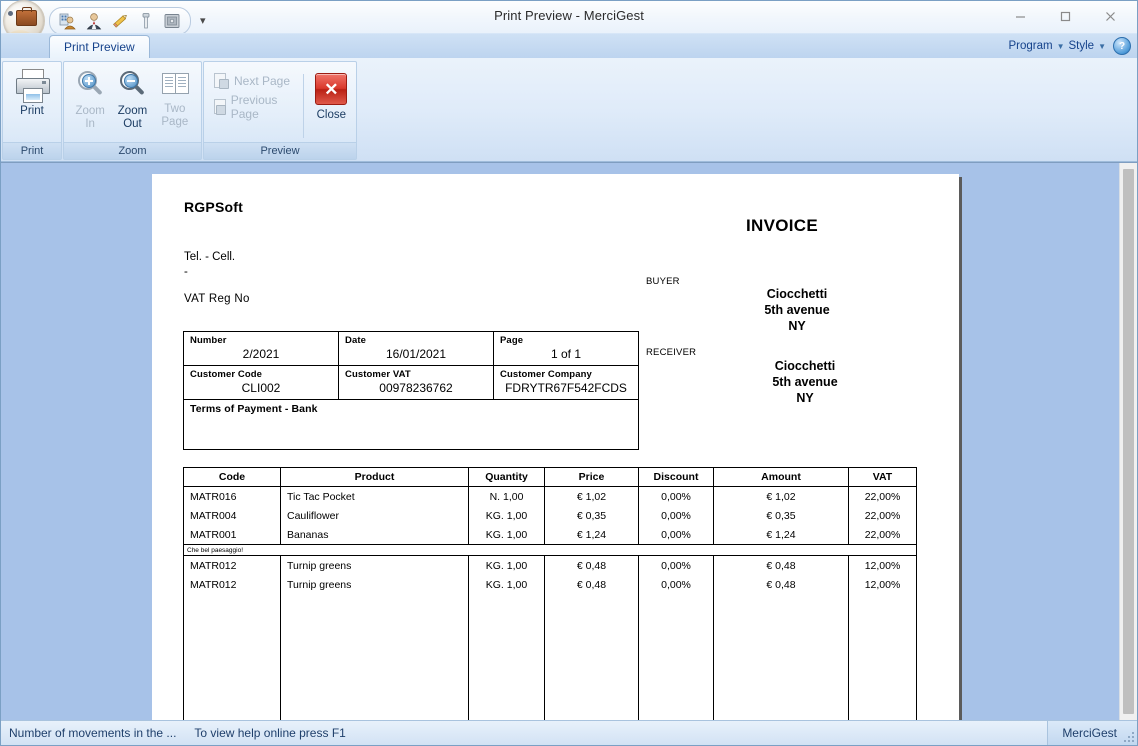 The height and width of the screenshot is (746, 1138). What do you see at coordinates (566, 348) in the screenshot?
I see `cell-page: Page 1 of 1` at bounding box center [566, 348].